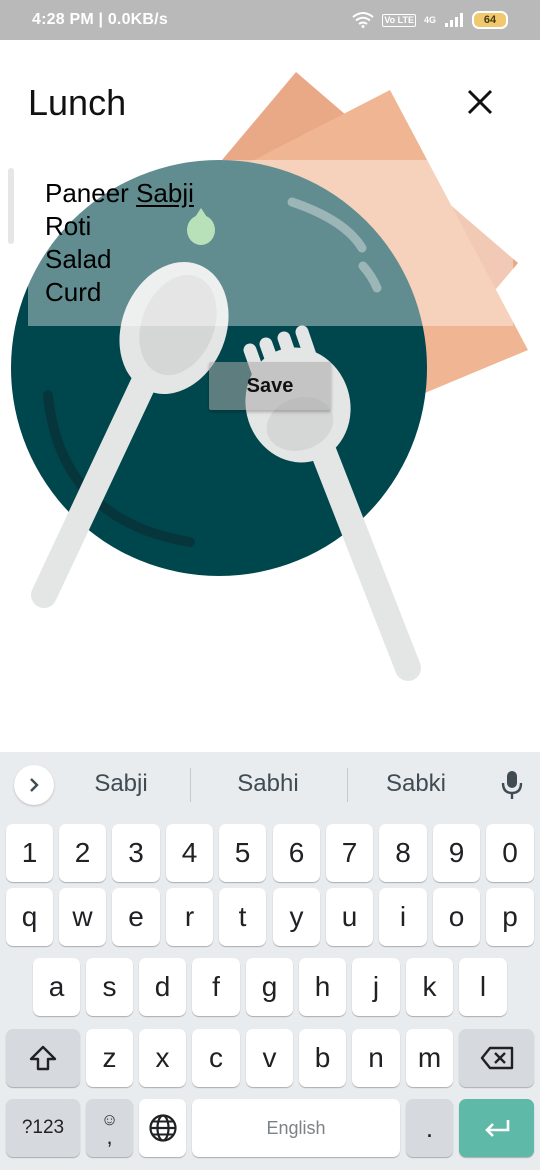  Describe the element at coordinates (456, 917) in the screenshot. I see `key-o: o` at that location.